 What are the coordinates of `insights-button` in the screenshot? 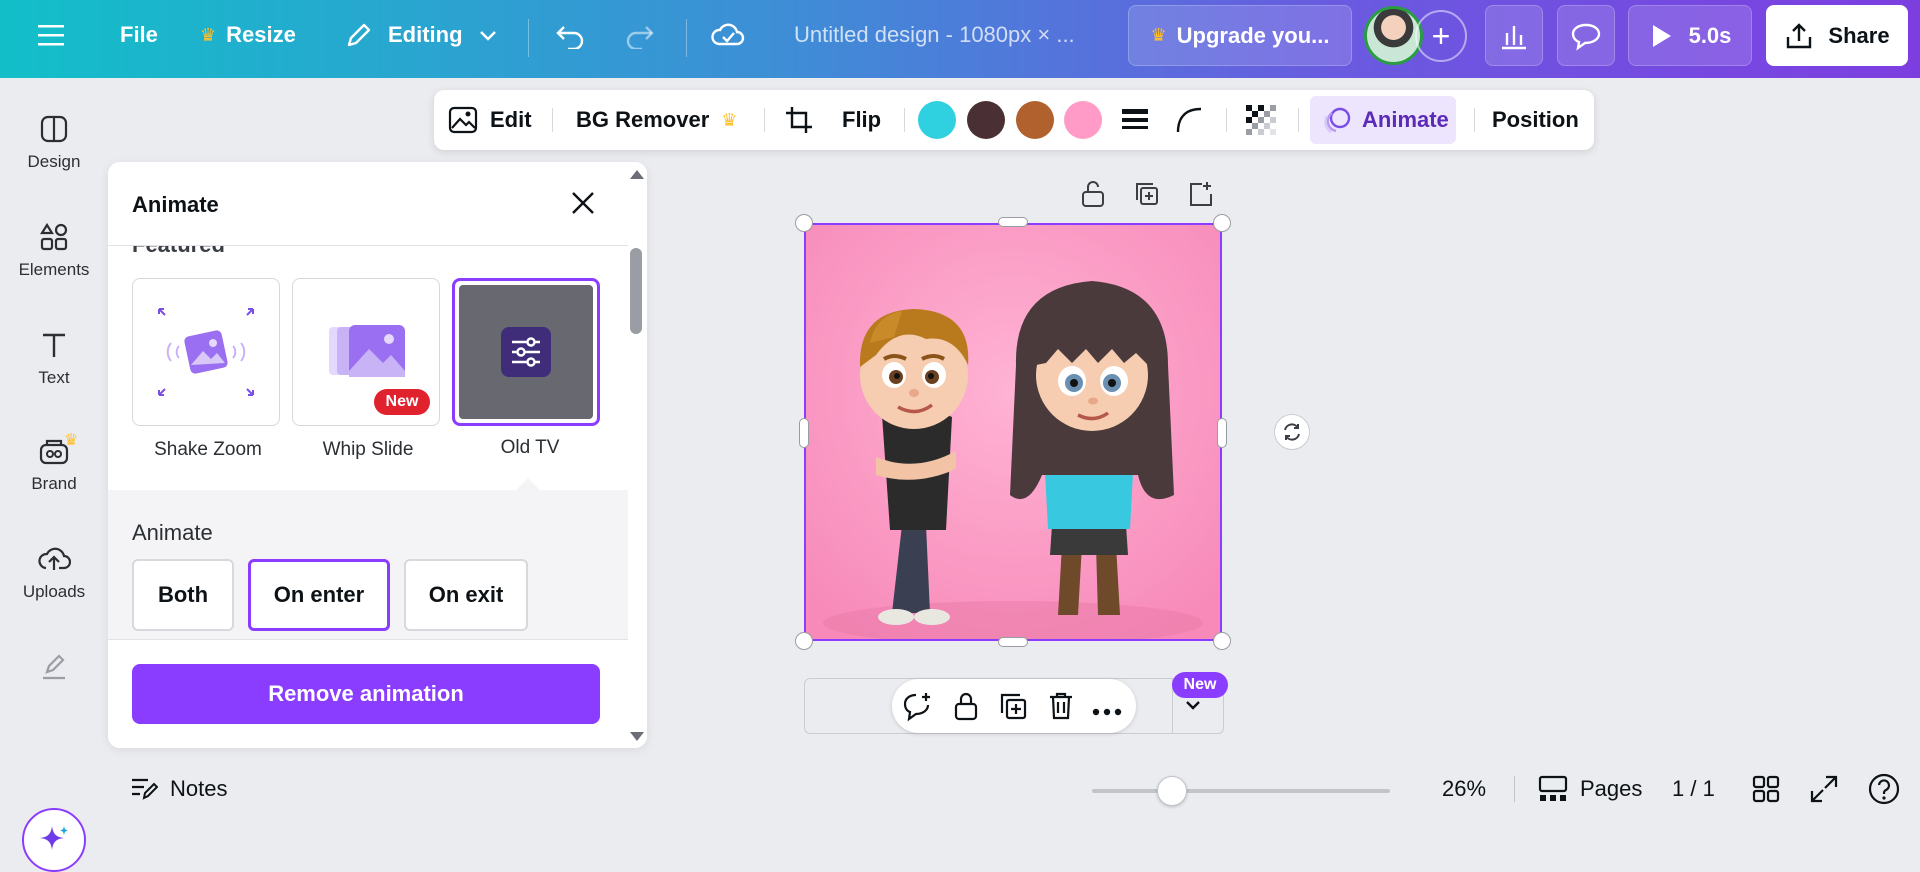 It's located at (1514, 35).